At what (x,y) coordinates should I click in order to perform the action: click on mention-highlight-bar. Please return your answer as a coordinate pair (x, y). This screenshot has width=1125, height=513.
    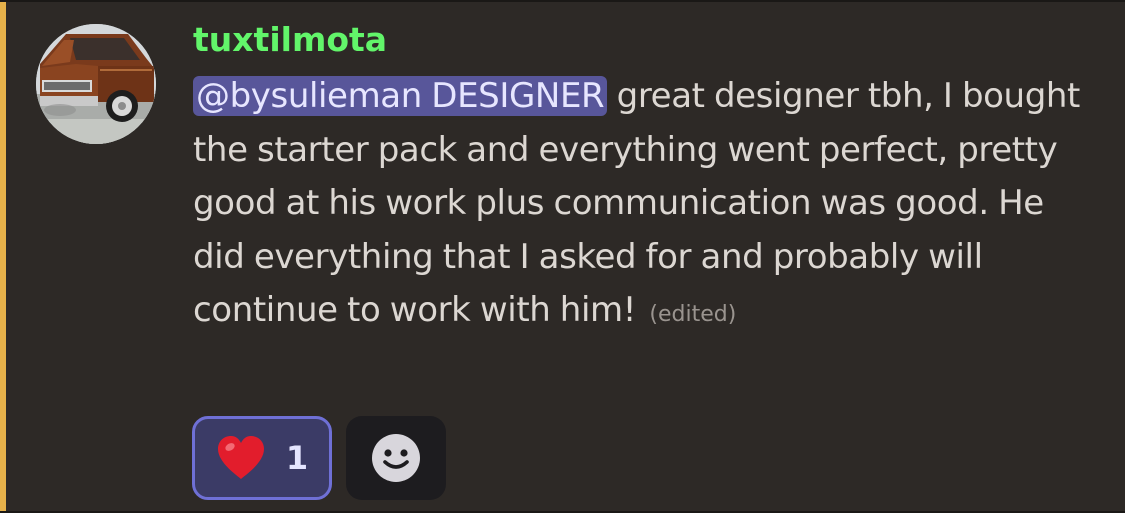
    Looking at the image, I should click on (3, 256).